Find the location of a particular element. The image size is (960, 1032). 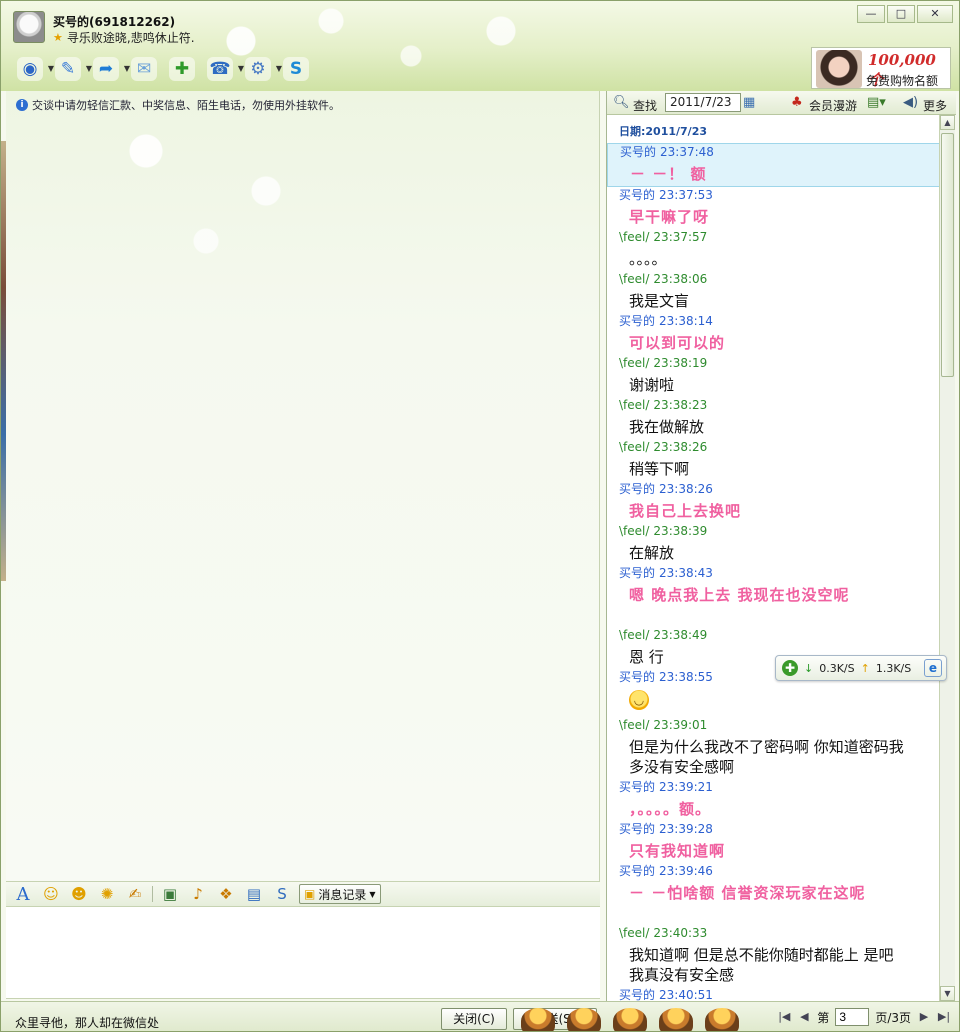

contact-name: 买号的(691812262) is located at coordinates (114, 22).